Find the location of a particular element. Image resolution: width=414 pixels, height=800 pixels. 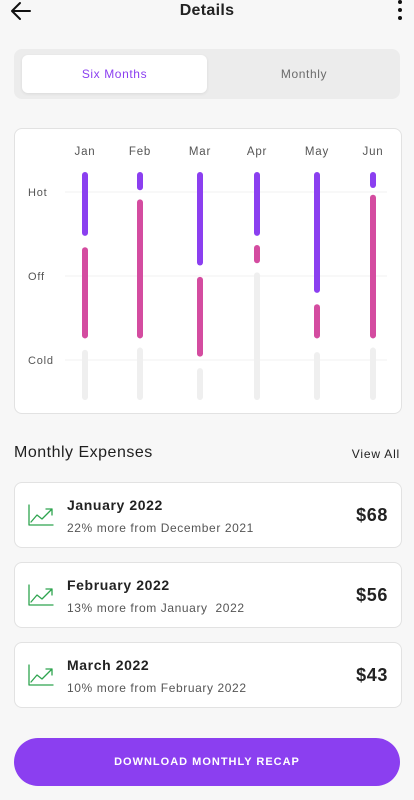

y-level-label: Off is located at coordinates (36, 277).